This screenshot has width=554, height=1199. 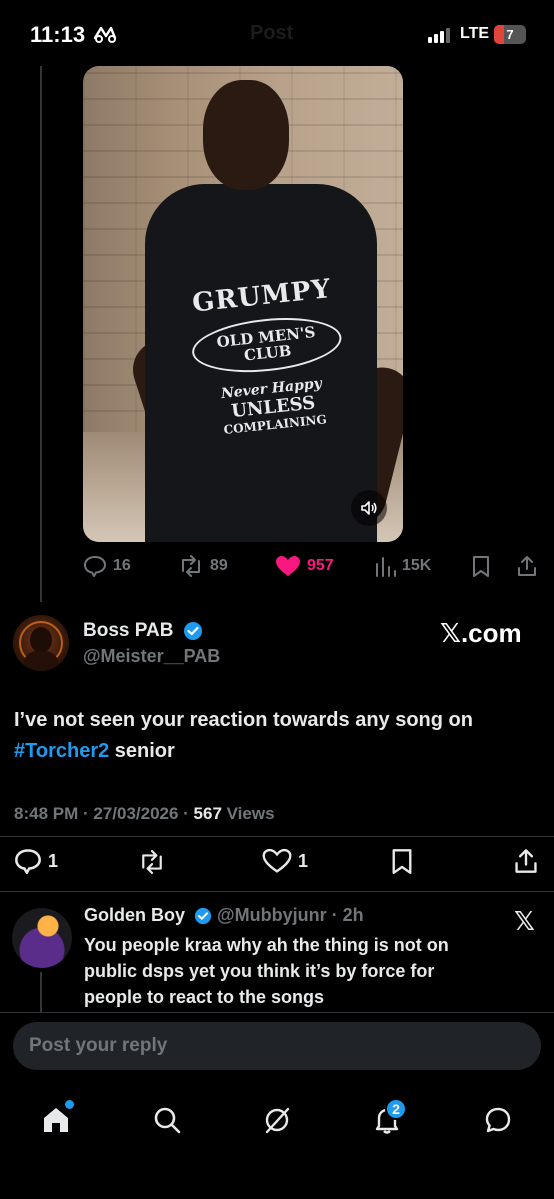 I want to click on views-count: 15K, so click(x=417, y=565).